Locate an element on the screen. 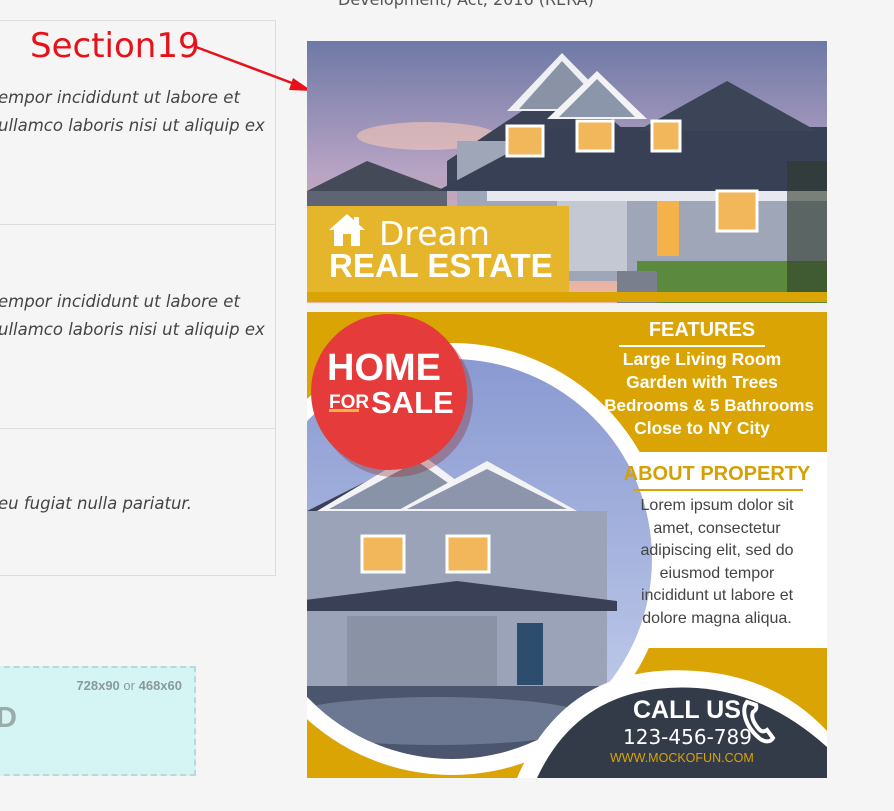  feature-item: 4 Bedrooms & 5 Bathrooms is located at coordinates (702, 405).